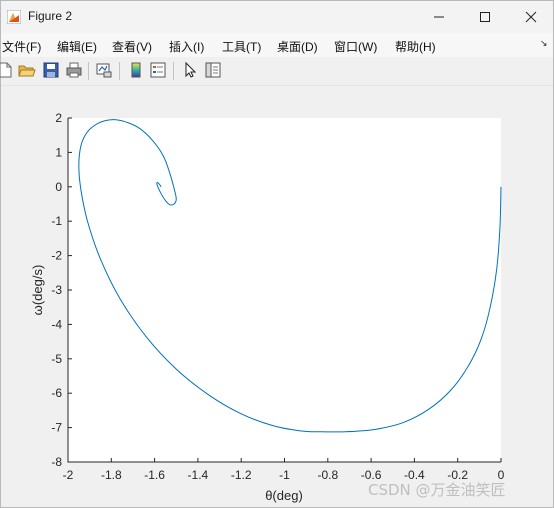  I want to click on y-tick-label: -5, so click(56, 359).